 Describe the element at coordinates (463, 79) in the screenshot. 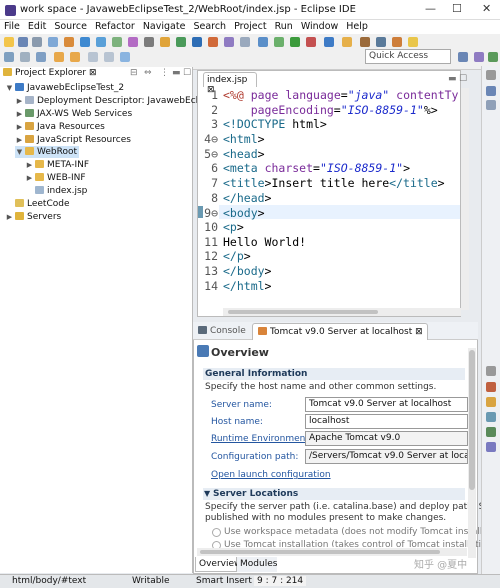

I see `maximize-editor-icon: ☐` at that location.